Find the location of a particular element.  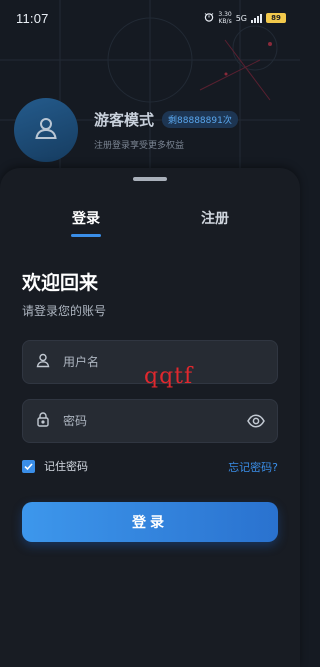

status-icons: 3.30 KB/s 5G 89 is located at coordinates (245, 18).